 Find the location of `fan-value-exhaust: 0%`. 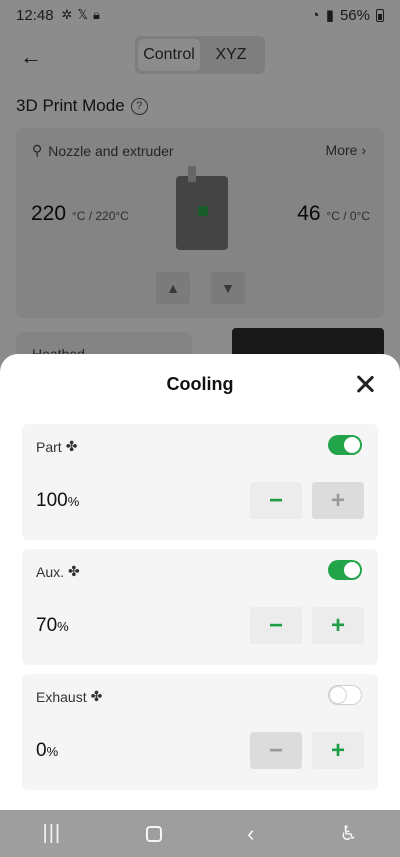

fan-value-exhaust: 0% is located at coordinates (47, 751).